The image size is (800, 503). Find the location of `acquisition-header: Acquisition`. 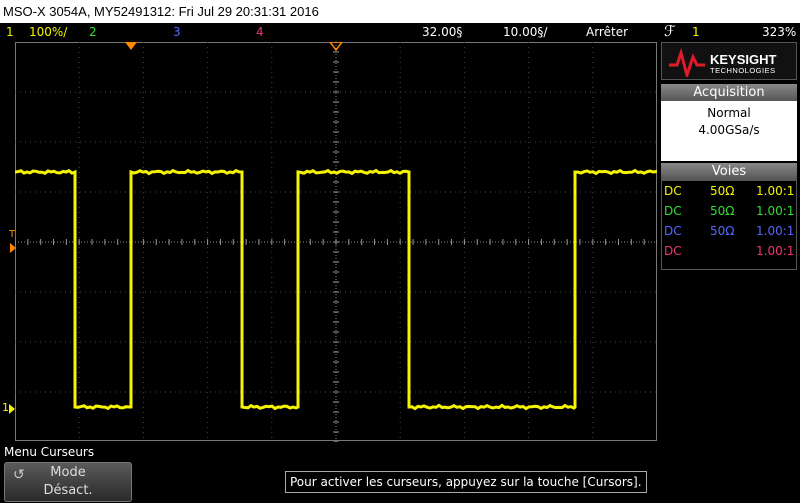

acquisition-header: Acquisition is located at coordinates (729, 92).